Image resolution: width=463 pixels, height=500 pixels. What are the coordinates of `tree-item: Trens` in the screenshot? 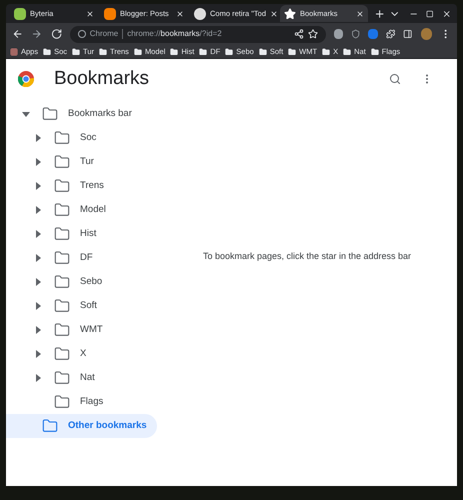 It's located at (81, 186).